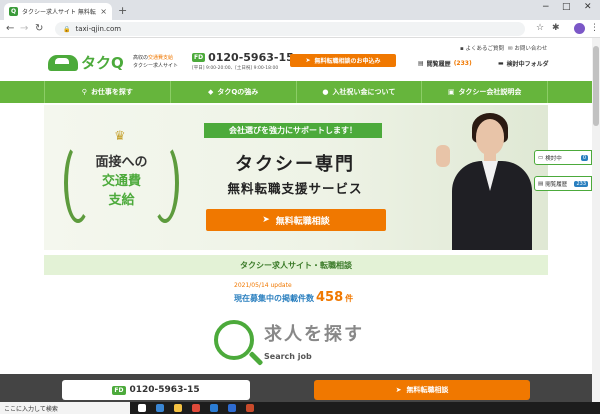 The height and width of the screenshot is (414, 600). I want to click on header-consult-label: 無料転職相談のお申込み, so click(347, 61).